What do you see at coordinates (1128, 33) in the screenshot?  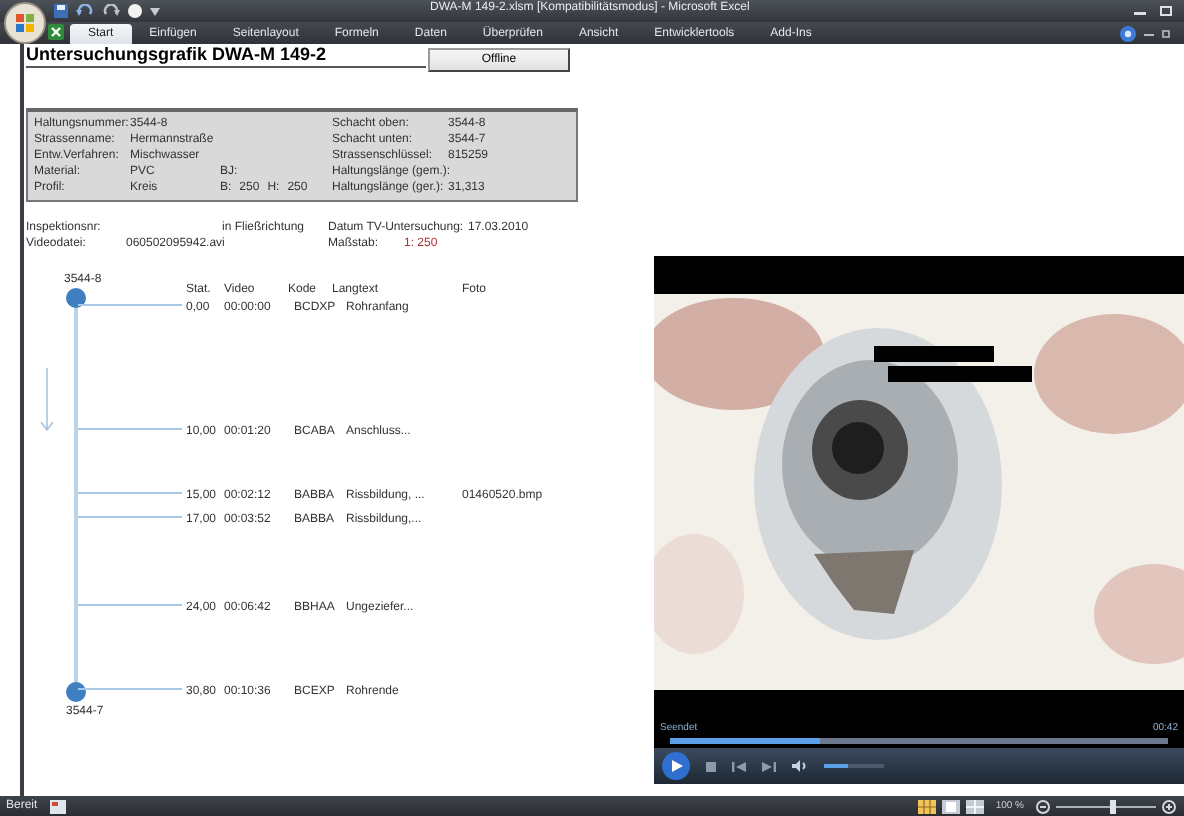 I see `help-icon` at bounding box center [1128, 33].